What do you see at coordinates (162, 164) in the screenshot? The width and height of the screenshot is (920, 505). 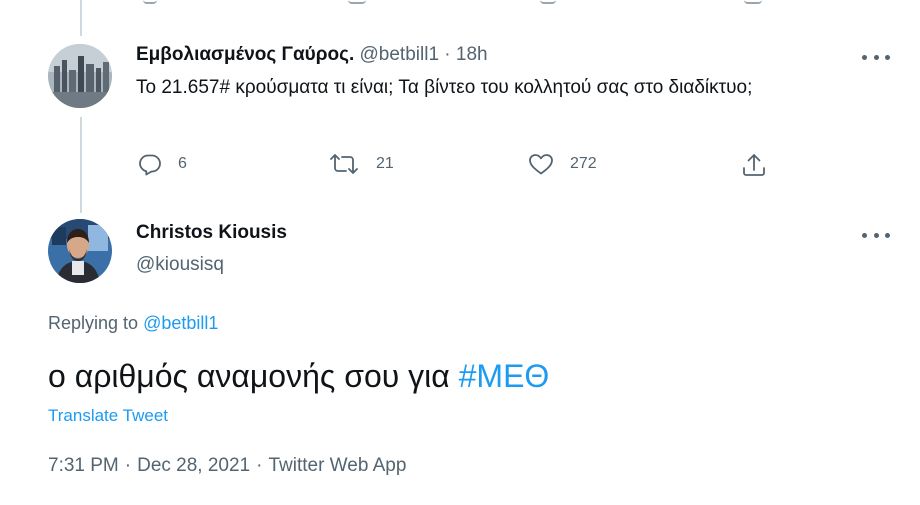 I see `reply-button: 6` at bounding box center [162, 164].